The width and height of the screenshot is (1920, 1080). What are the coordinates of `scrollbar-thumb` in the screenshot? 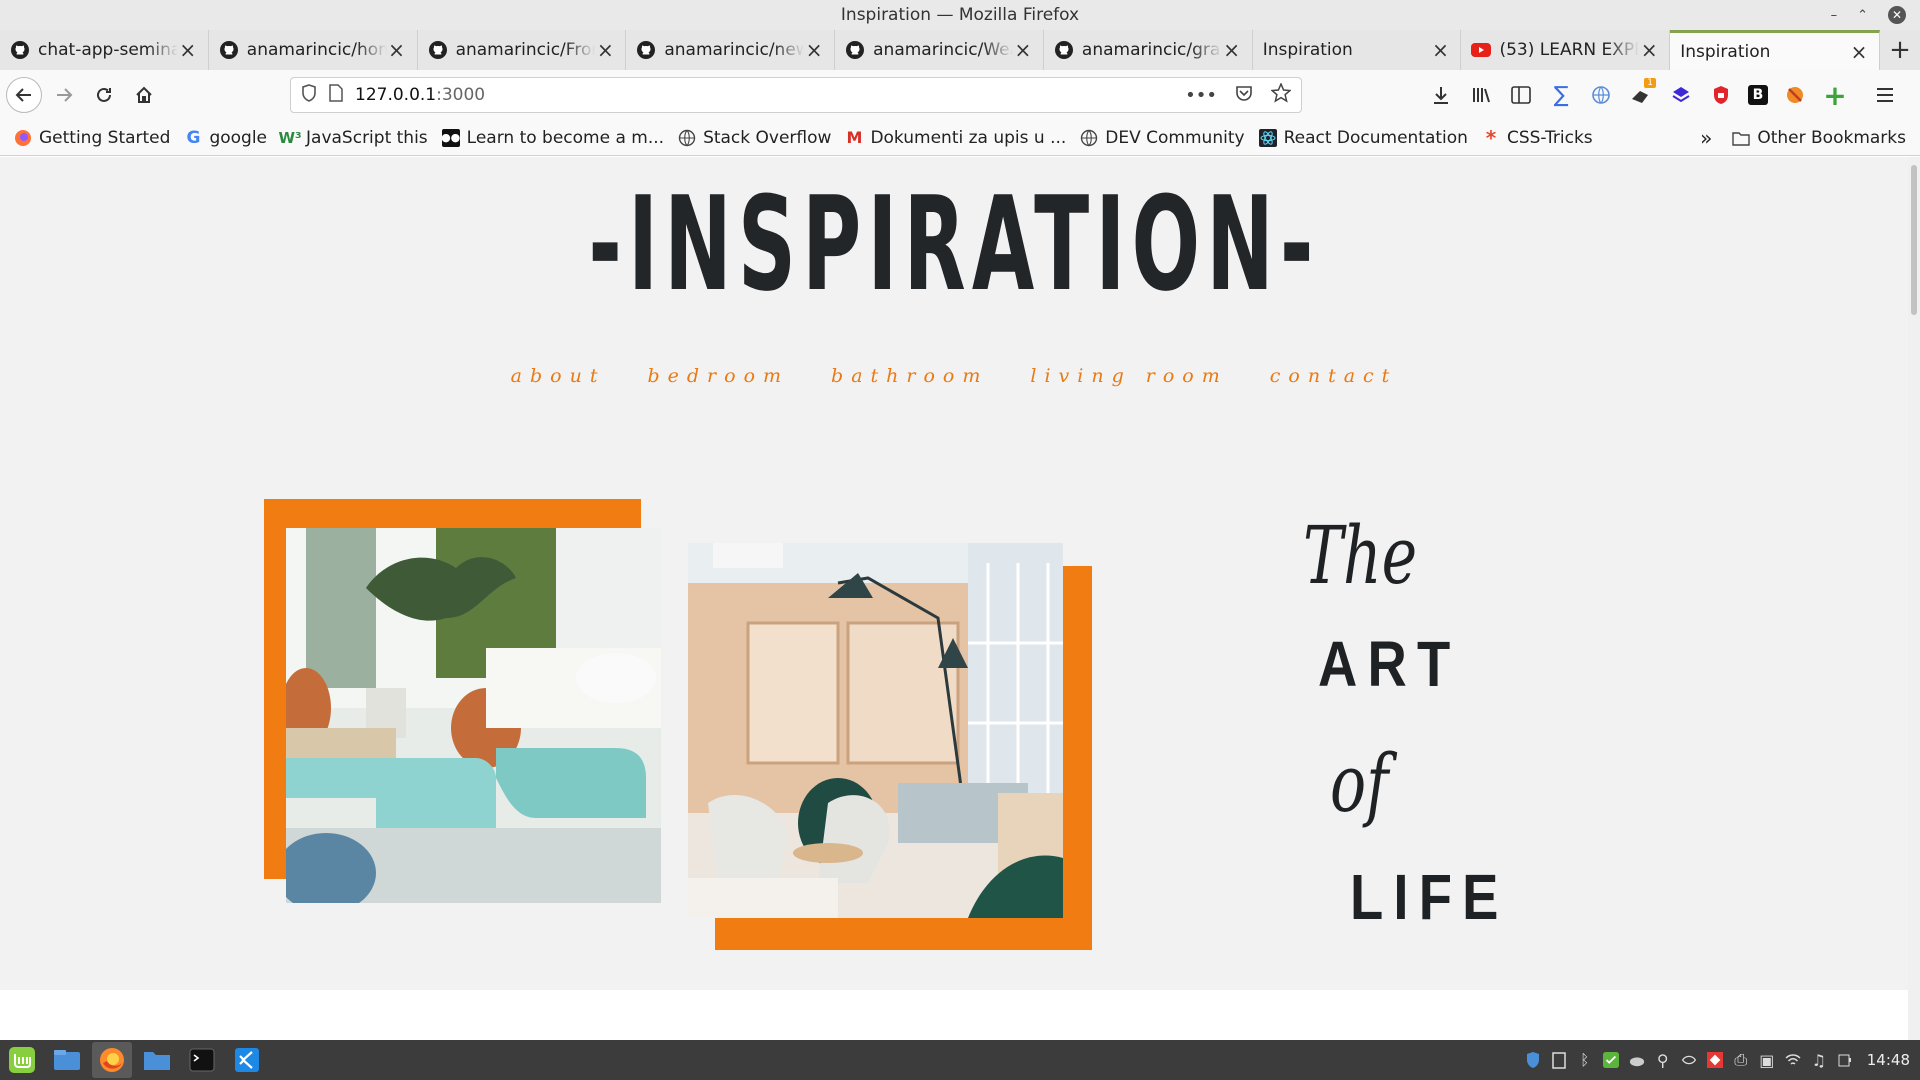 It's located at (1914, 240).